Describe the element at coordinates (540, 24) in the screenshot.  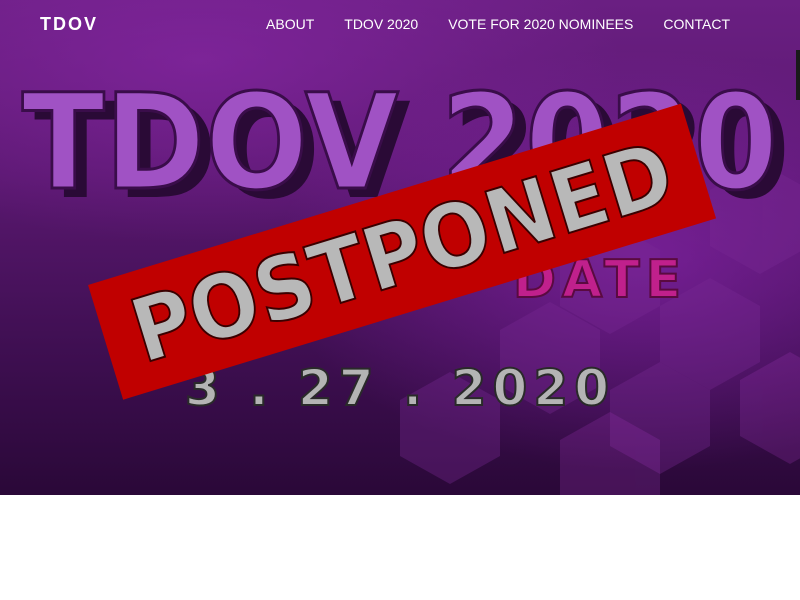
I see `nav-vote-nominees: VOTE FOR 2020 NOMINEES` at that location.